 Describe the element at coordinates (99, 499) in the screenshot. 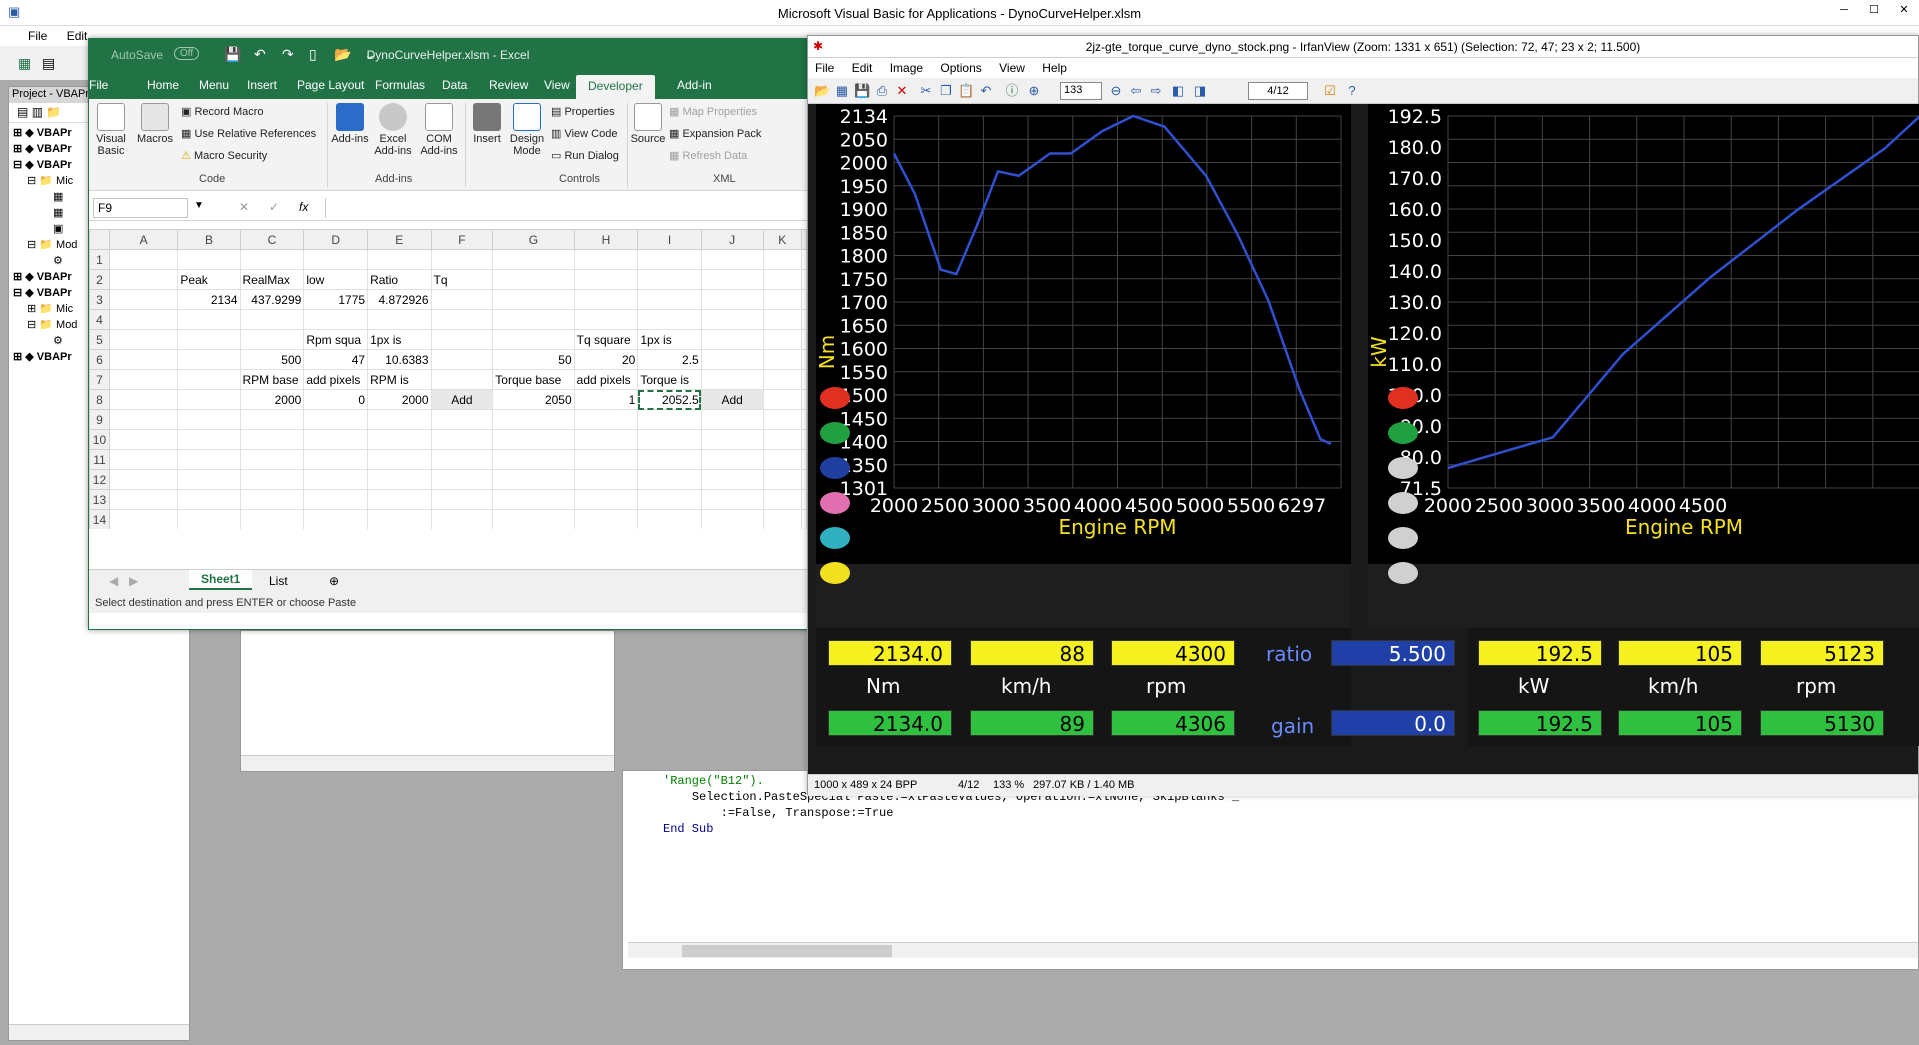

I see `row-header: 13` at that location.